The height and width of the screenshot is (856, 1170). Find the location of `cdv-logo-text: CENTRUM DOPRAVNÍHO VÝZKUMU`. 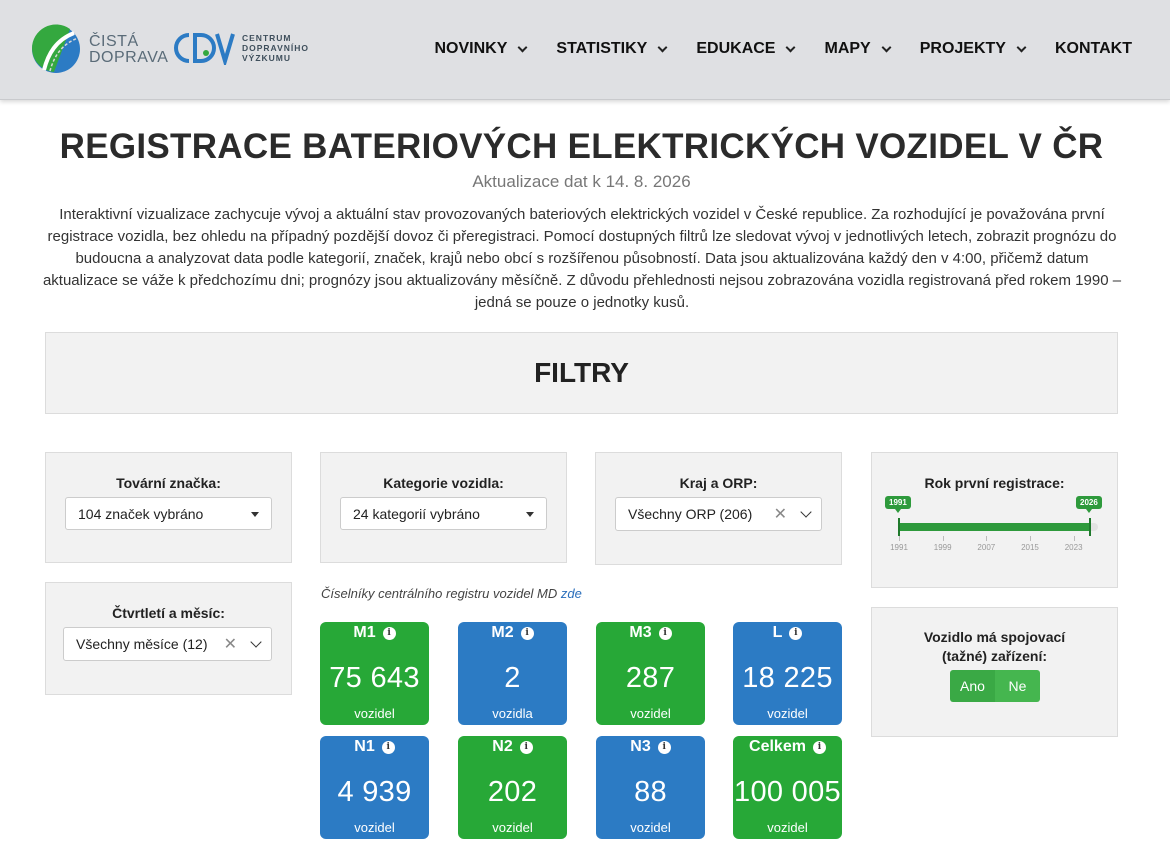

cdv-logo-text: CENTRUM DOPRAVNÍHO VÝZKUMU is located at coordinates (275, 48).